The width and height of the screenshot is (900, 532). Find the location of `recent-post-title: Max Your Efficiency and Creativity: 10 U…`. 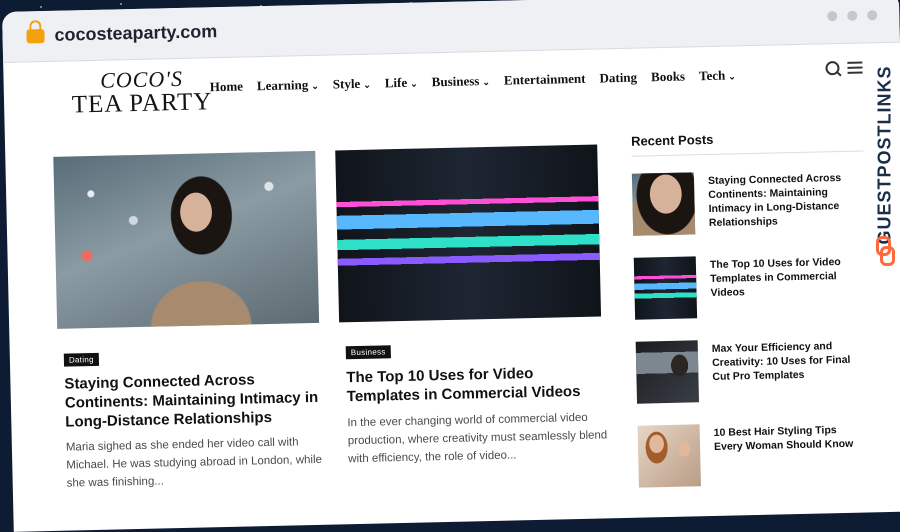

recent-post-title: Max Your Efficiency and Creativity: 10 U… is located at coordinates (788, 361).